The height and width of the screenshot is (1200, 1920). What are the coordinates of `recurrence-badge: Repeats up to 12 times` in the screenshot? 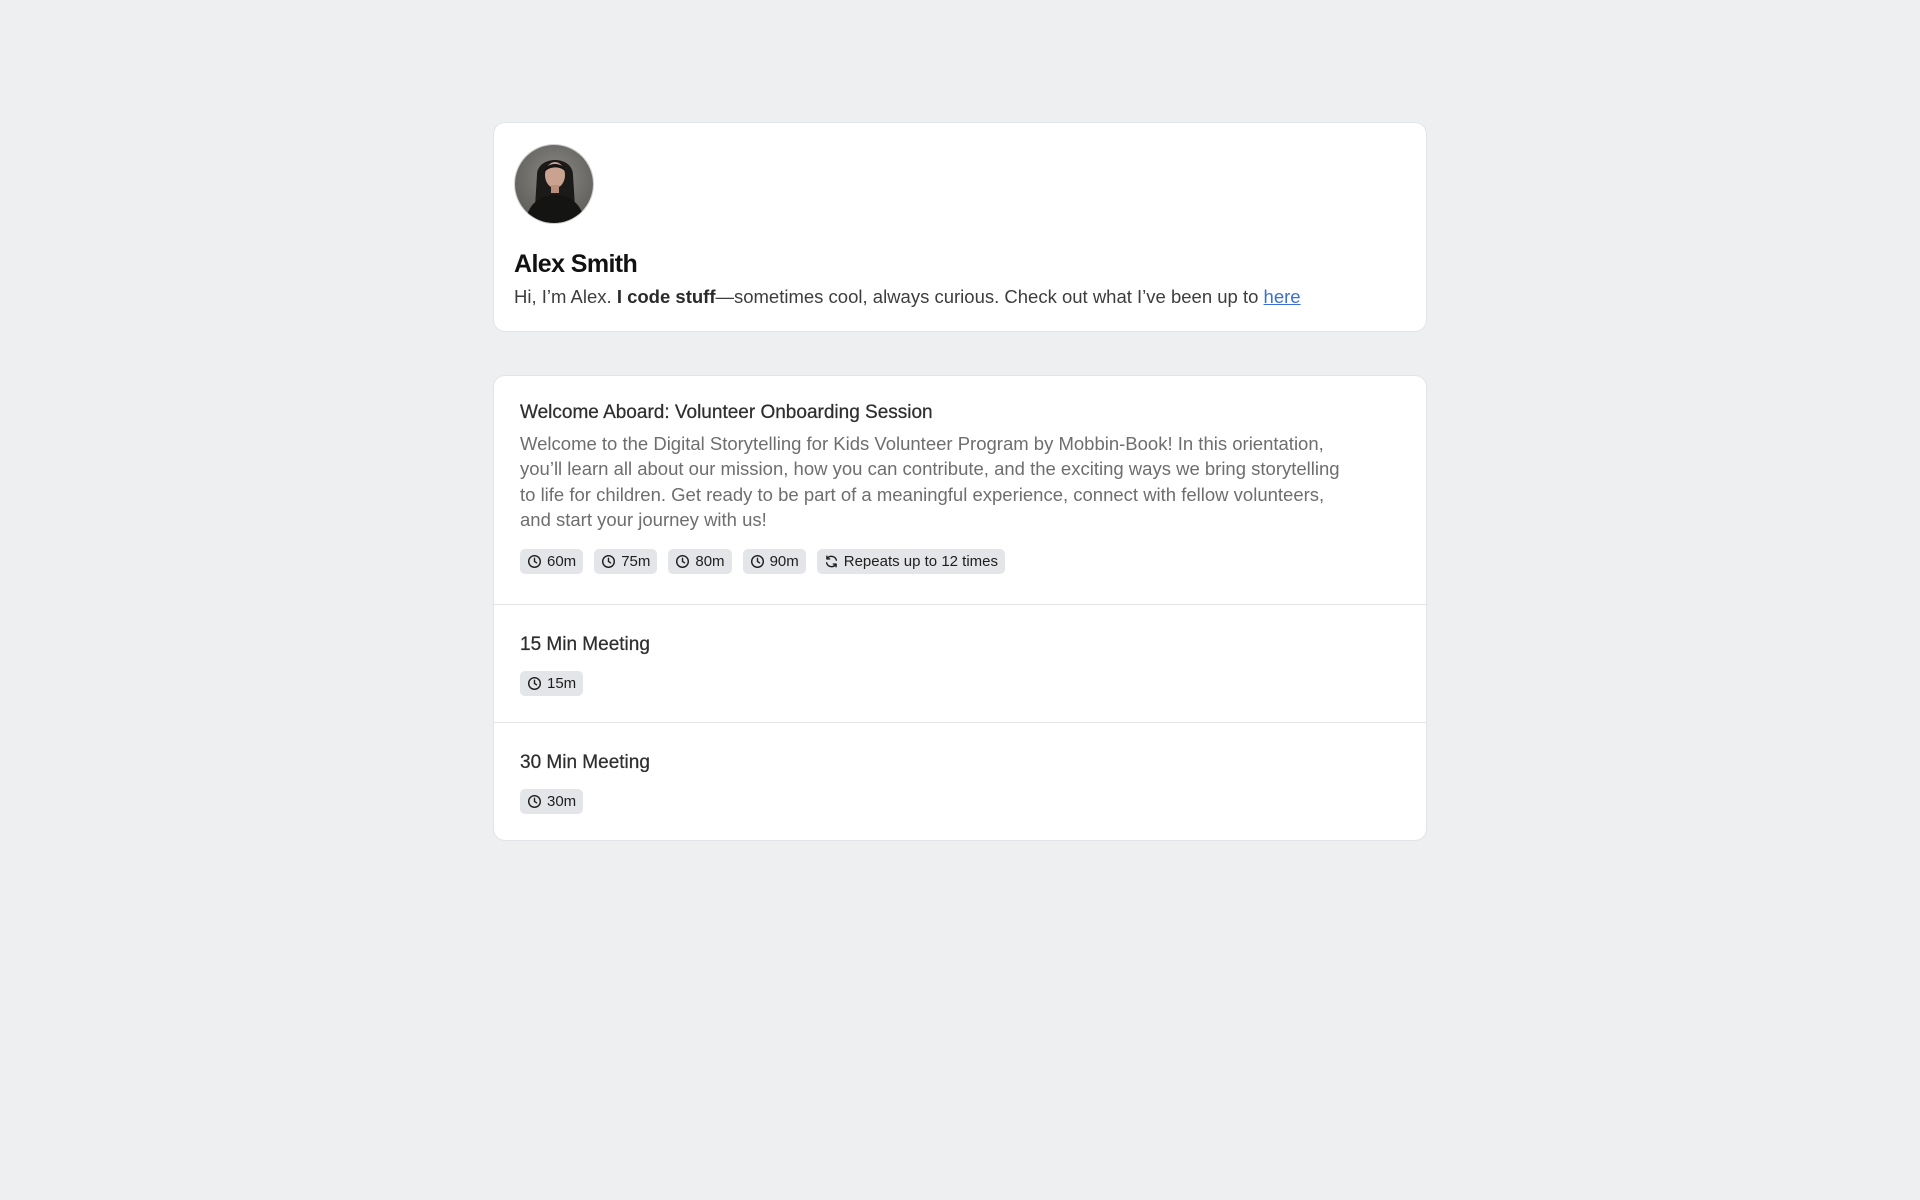 It's located at (911, 562).